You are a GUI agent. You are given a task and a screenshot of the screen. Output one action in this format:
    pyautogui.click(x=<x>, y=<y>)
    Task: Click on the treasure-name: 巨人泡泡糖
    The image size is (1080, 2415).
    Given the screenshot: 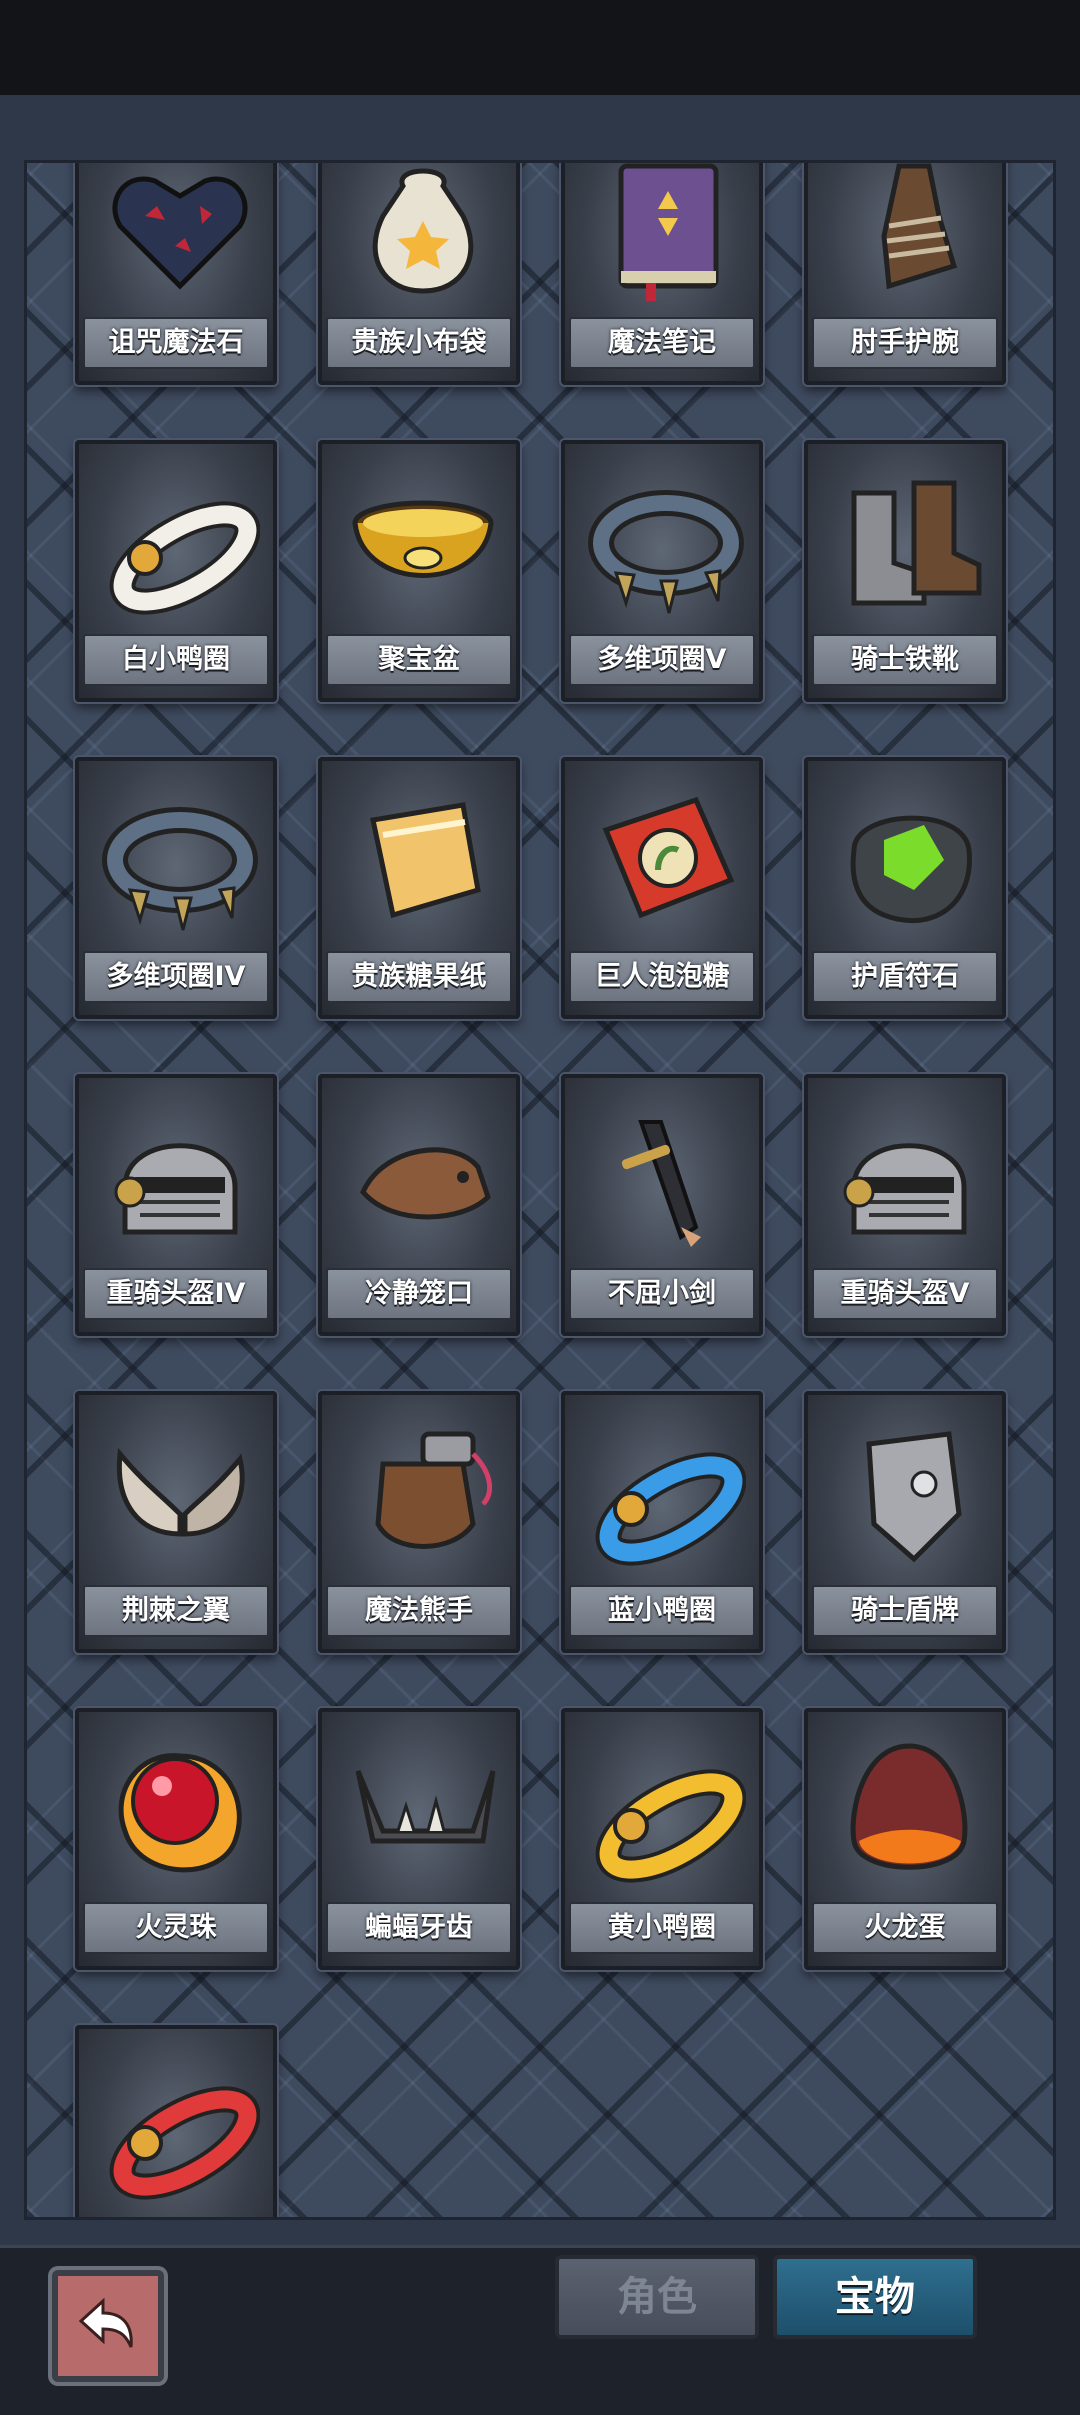 What is the action you would take?
    pyautogui.click(x=662, y=977)
    